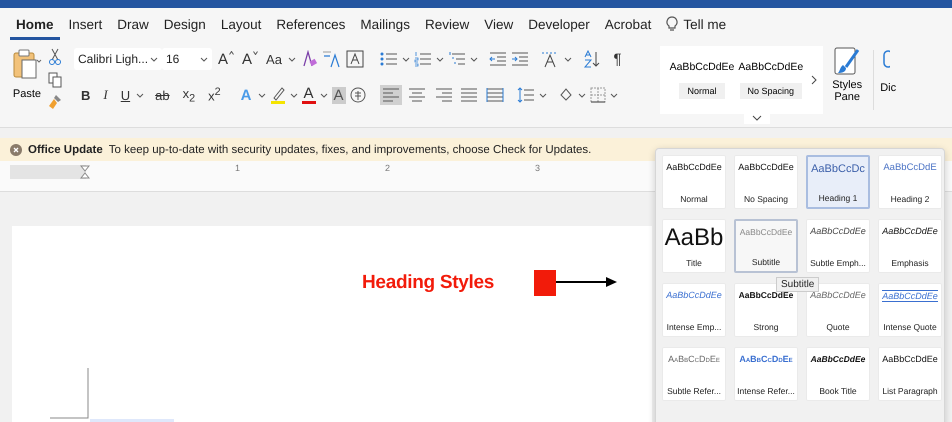 The width and height of the screenshot is (952, 422). Describe the element at coordinates (910, 374) in the screenshot. I see `style-option: AaBbCcDdEe List Paragraph` at that location.